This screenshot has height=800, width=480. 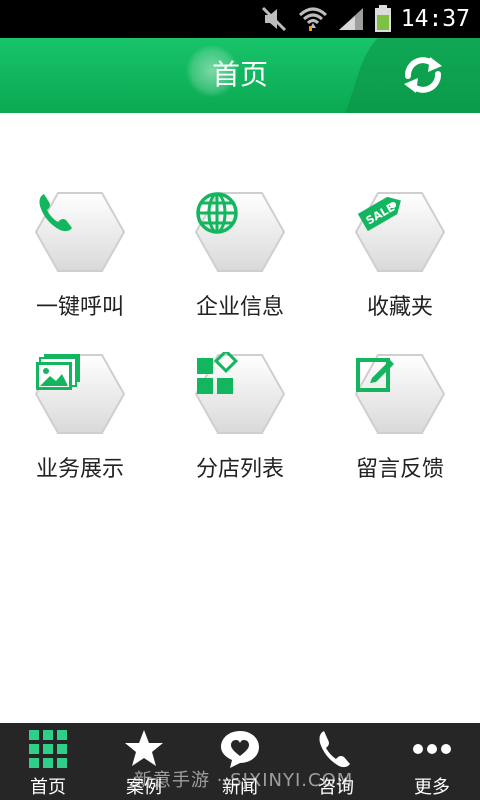 I want to click on refresh-button, so click(x=423, y=75).